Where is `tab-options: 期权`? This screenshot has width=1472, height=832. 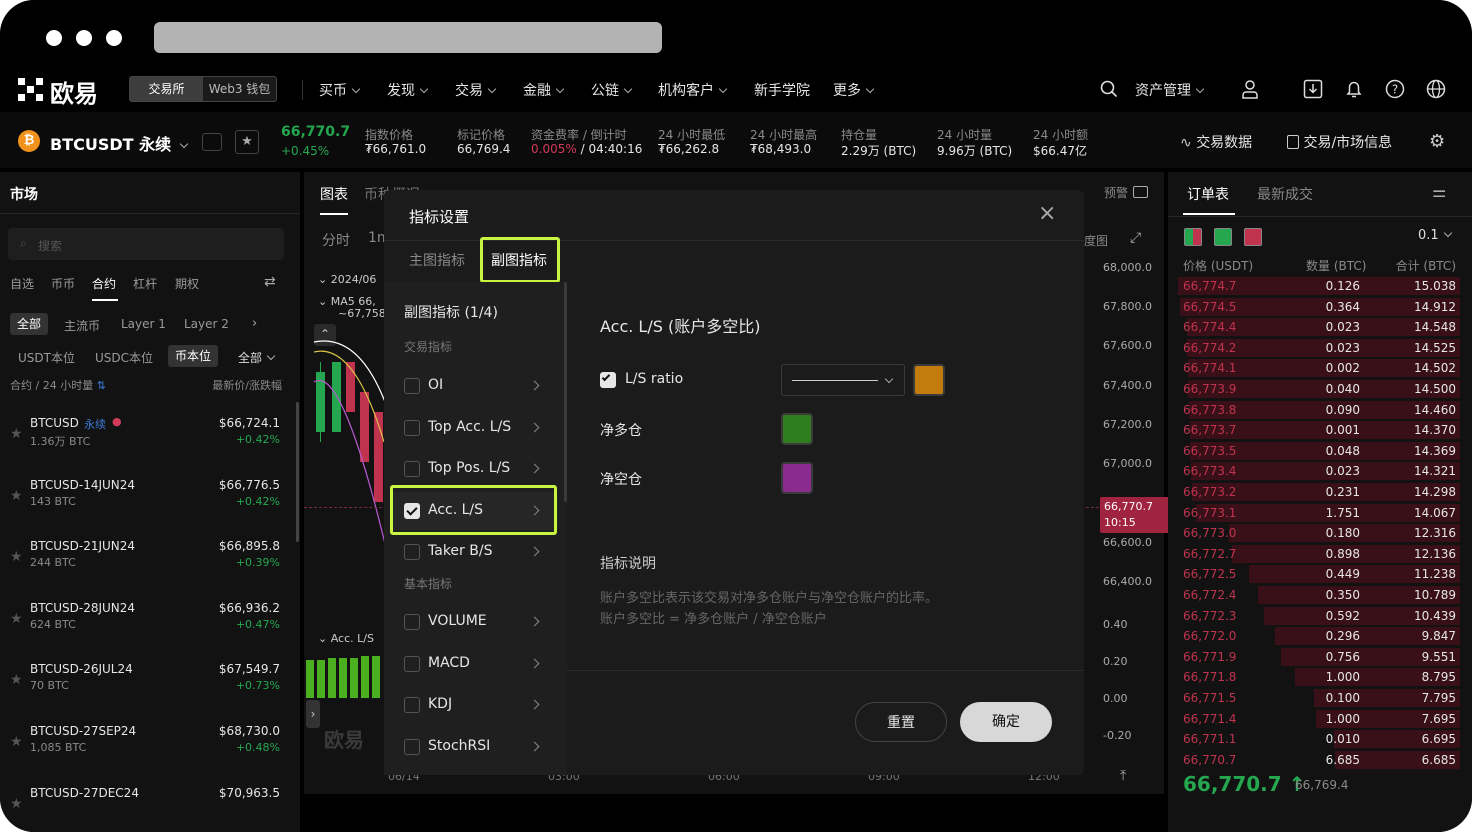 tab-options: 期权 is located at coordinates (187, 283).